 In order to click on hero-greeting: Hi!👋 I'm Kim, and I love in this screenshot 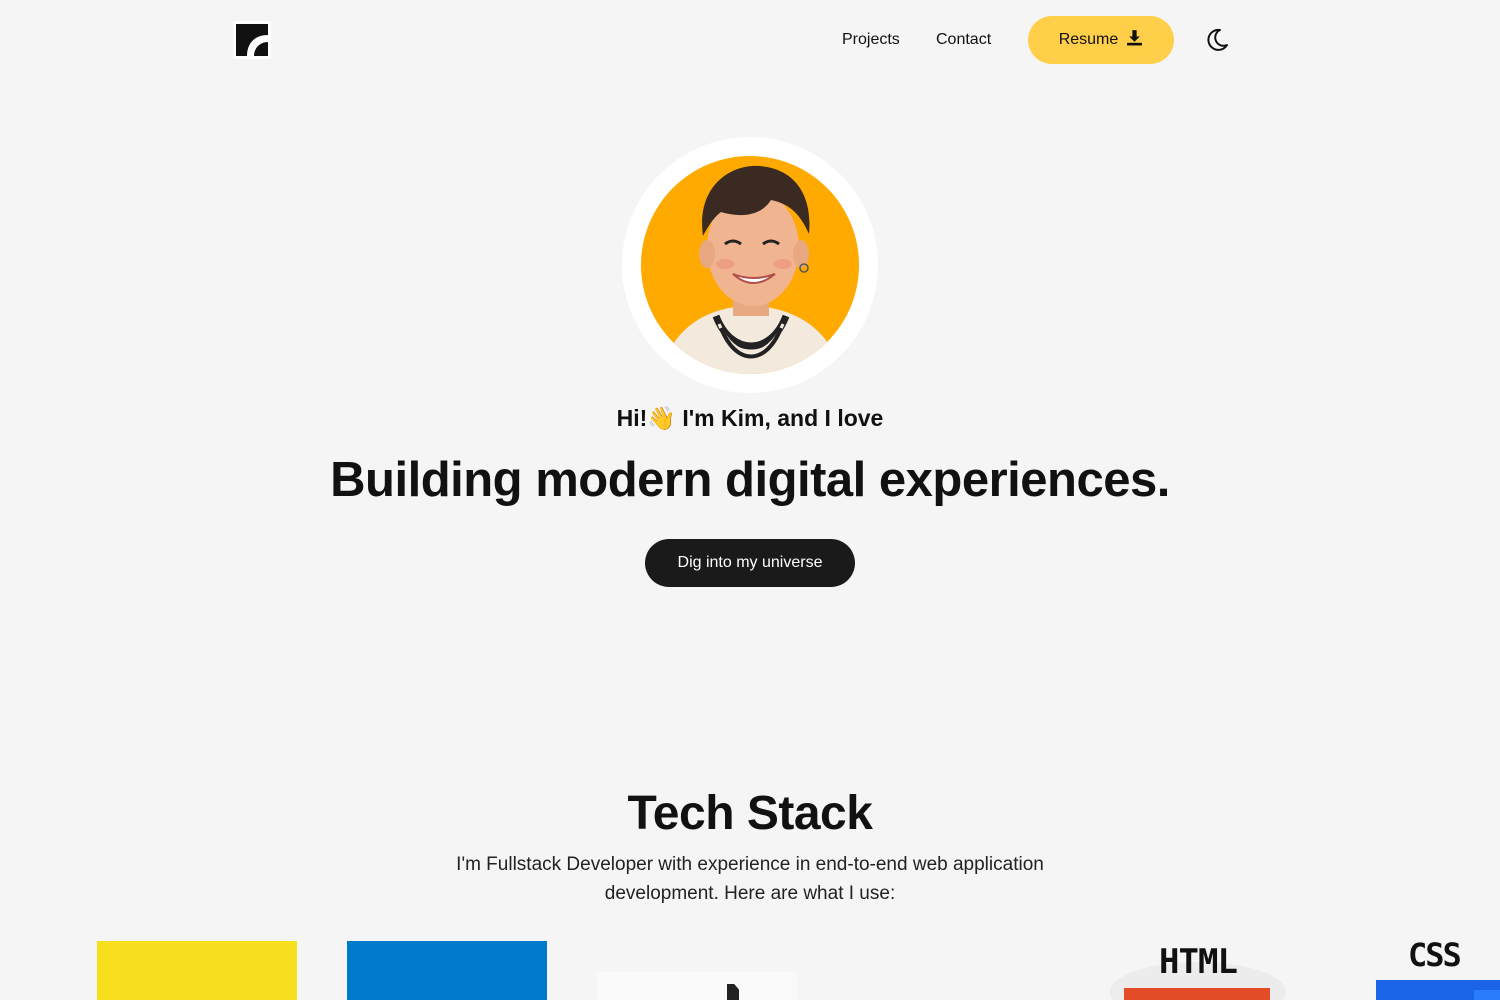, I will do `click(750, 418)`.